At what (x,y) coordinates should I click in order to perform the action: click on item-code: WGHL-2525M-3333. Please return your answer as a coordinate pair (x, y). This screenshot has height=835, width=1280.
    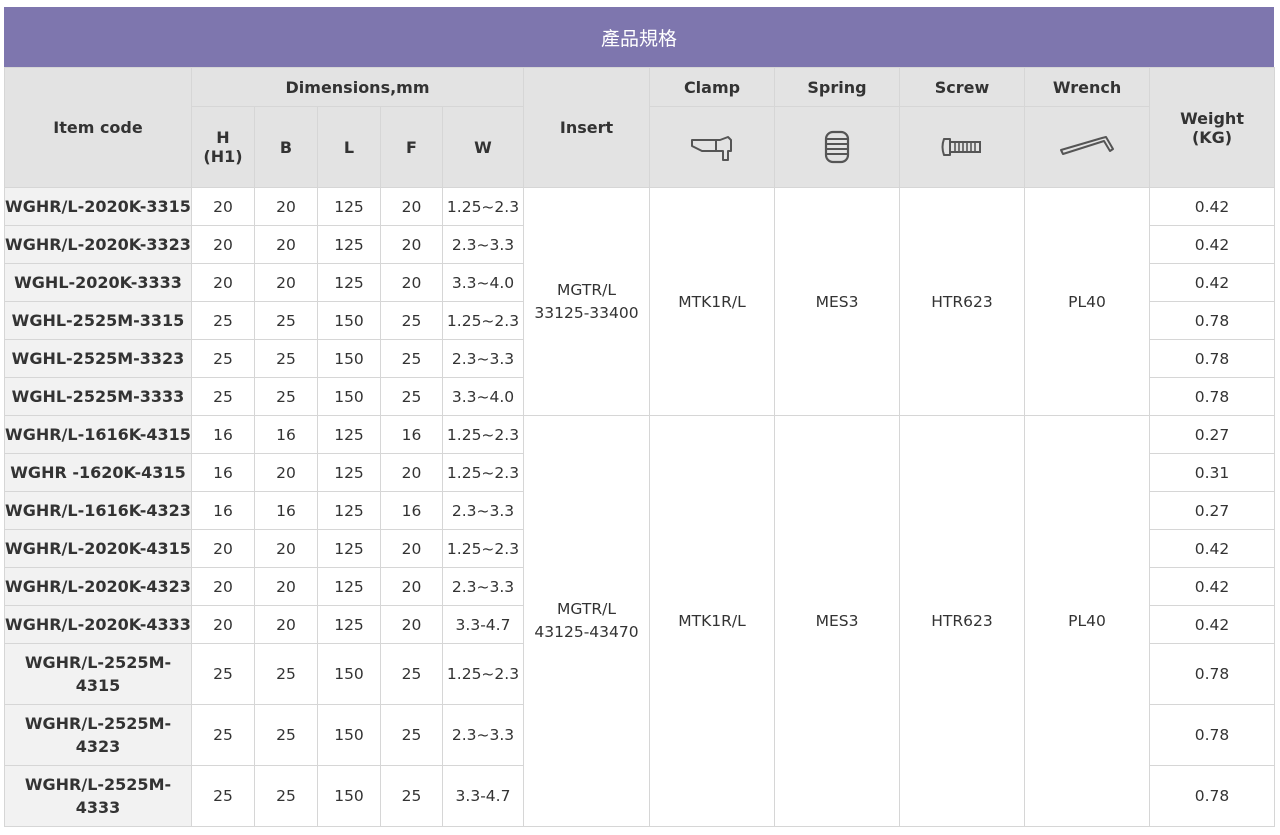
    Looking at the image, I should click on (98, 396).